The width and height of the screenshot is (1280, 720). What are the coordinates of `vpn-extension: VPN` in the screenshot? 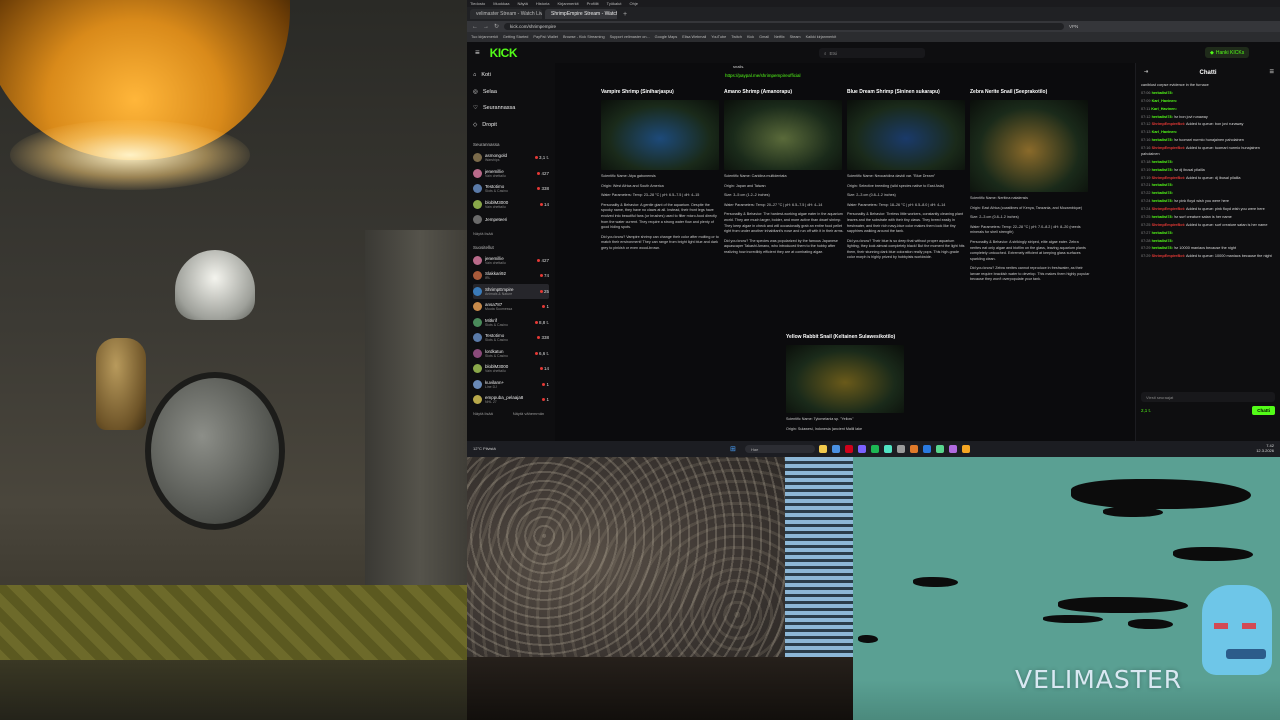 It's located at (1073, 26).